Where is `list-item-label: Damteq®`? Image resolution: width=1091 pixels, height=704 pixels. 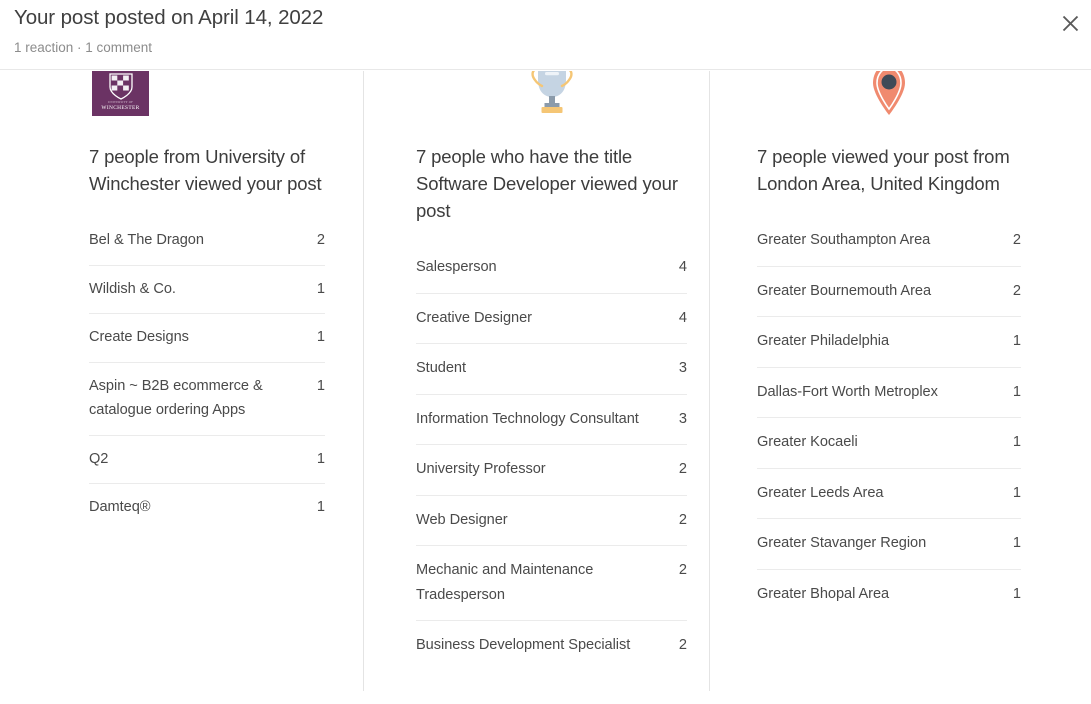
list-item-label: Damteq® is located at coordinates (120, 507).